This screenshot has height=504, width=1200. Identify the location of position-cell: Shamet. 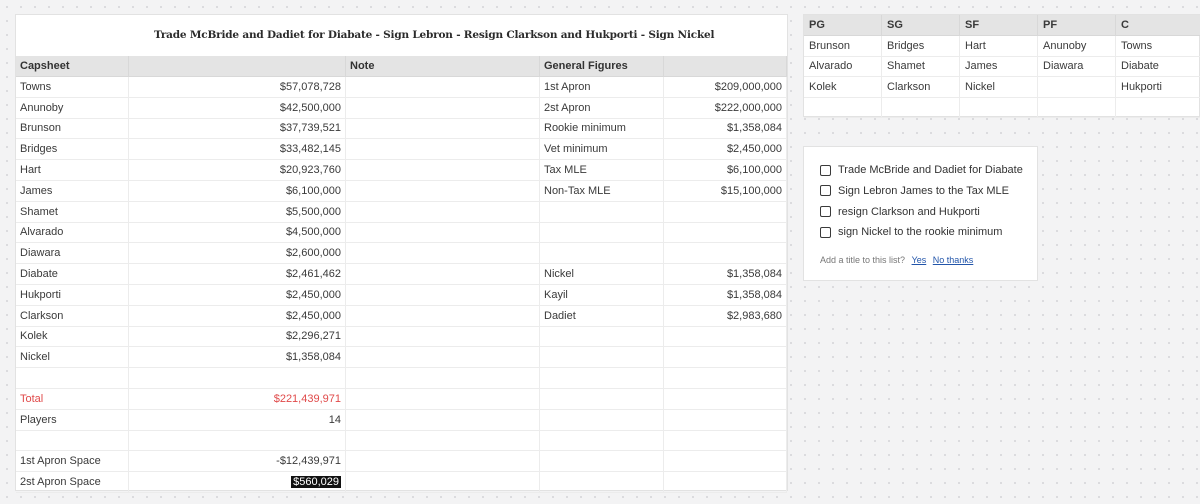
(921, 67).